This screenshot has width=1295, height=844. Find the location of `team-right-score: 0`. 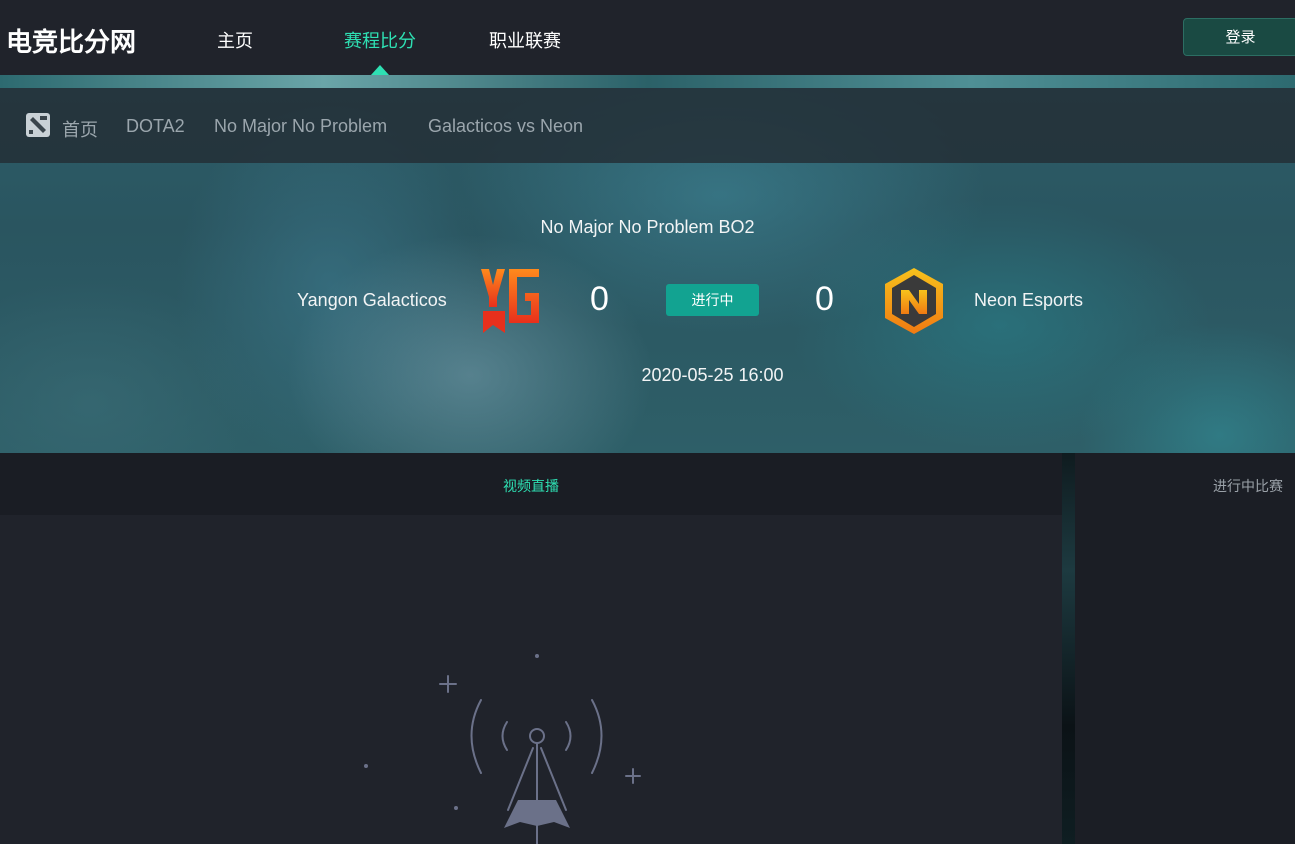

team-right-score: 0 is located at coordinates (824, 299).